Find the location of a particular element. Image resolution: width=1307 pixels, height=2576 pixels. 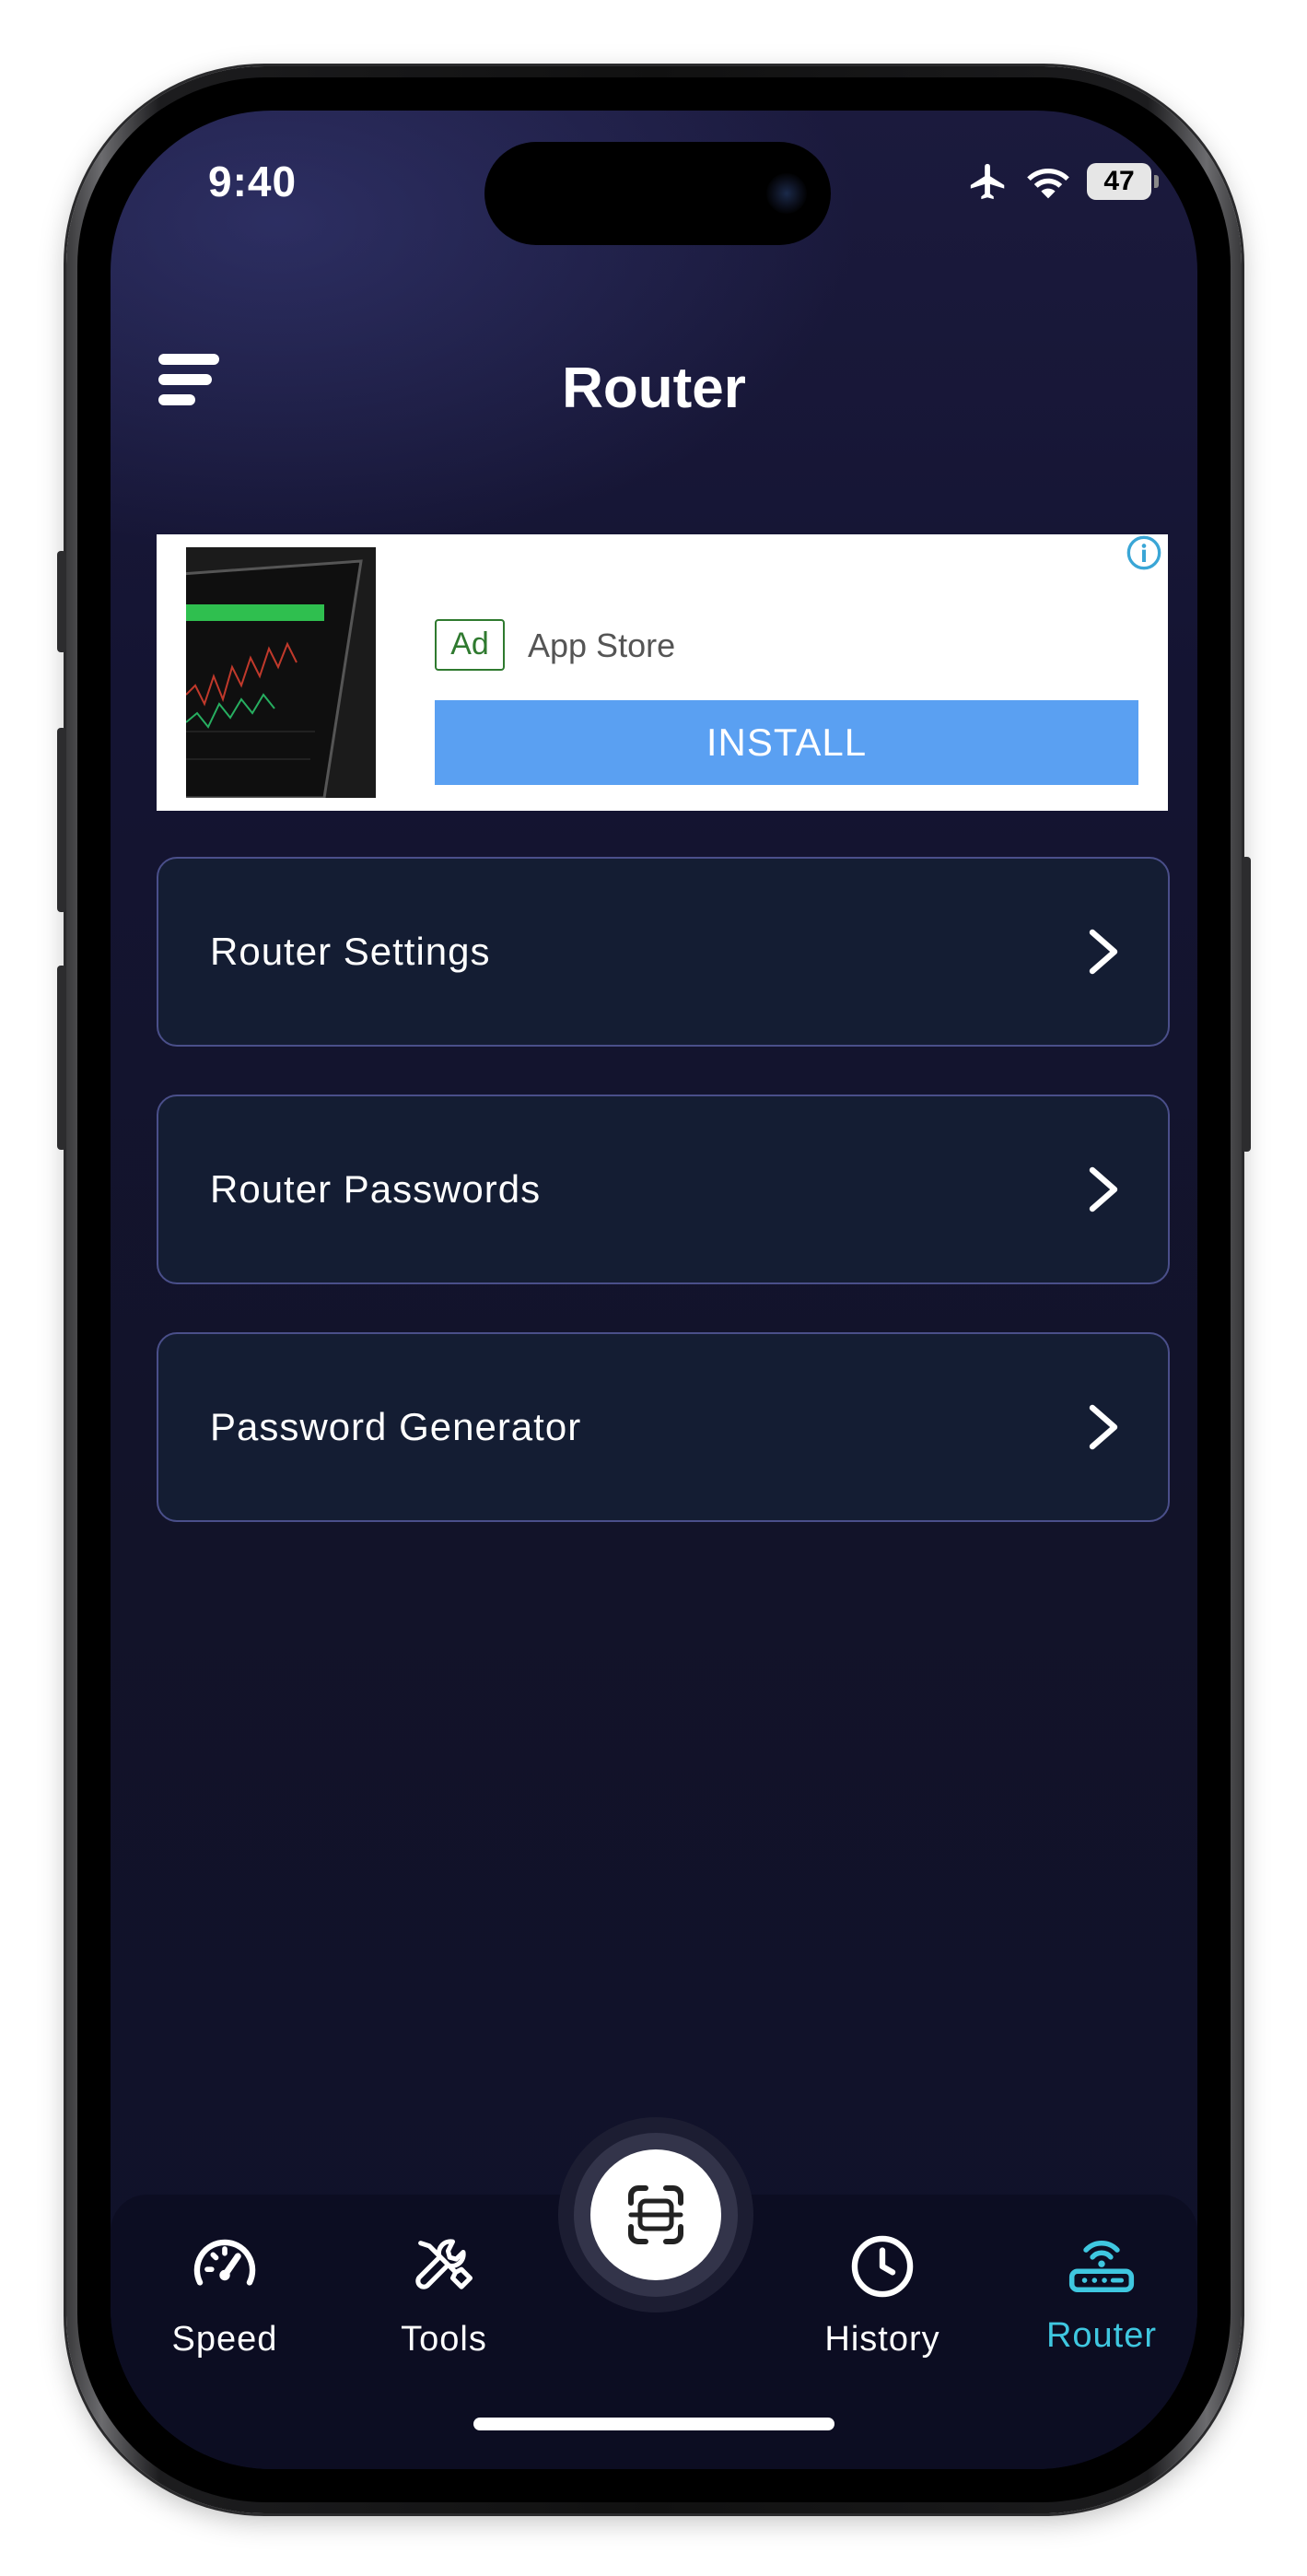

ad-source: App Store is located at coordinates (602, 645).